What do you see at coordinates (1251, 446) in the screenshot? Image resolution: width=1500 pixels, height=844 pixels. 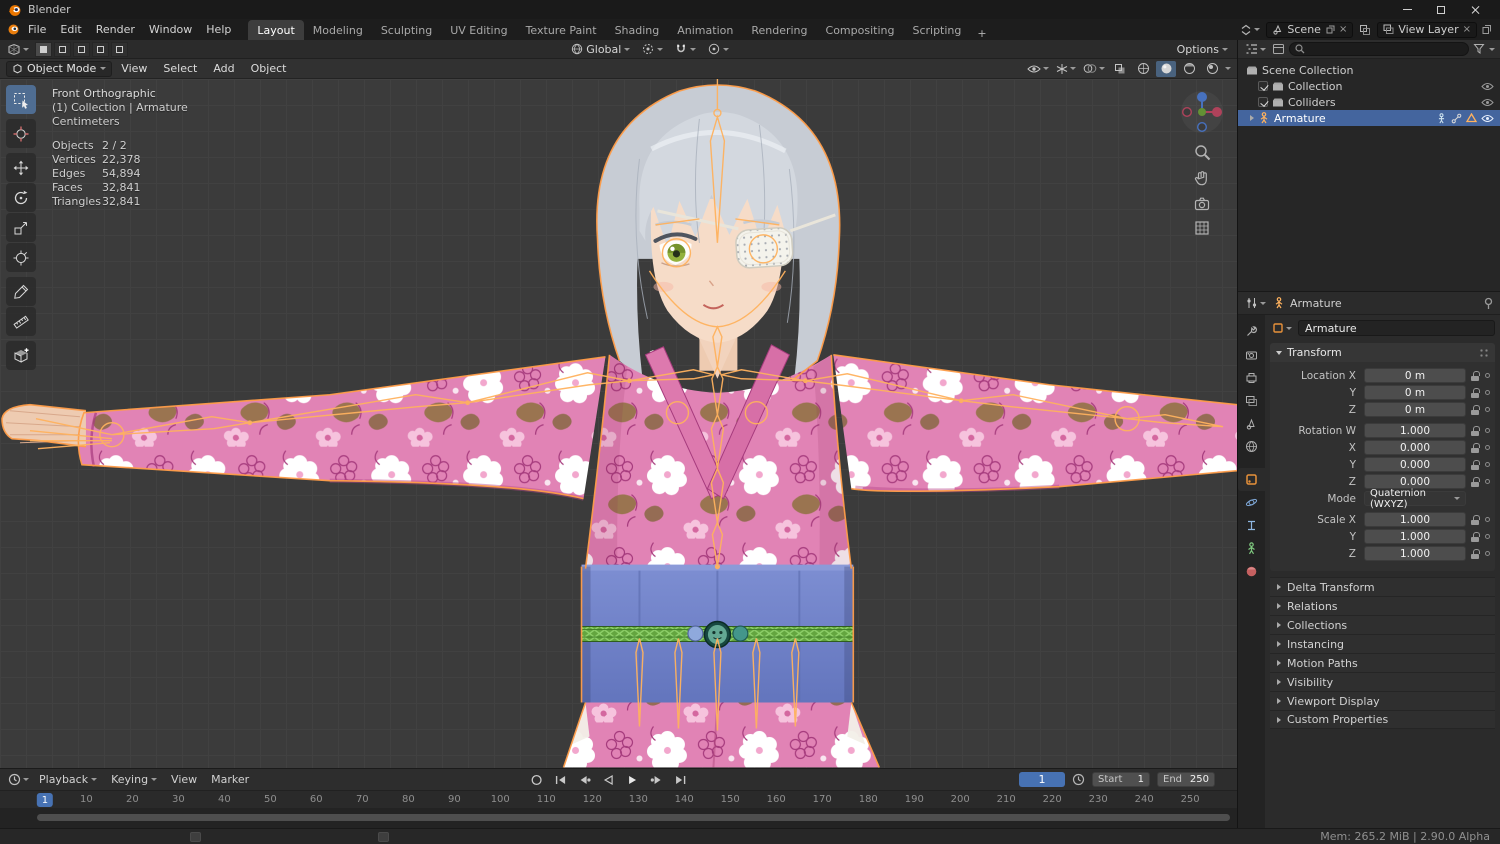 I see `tab-world` at bounding box center [1251, 446].